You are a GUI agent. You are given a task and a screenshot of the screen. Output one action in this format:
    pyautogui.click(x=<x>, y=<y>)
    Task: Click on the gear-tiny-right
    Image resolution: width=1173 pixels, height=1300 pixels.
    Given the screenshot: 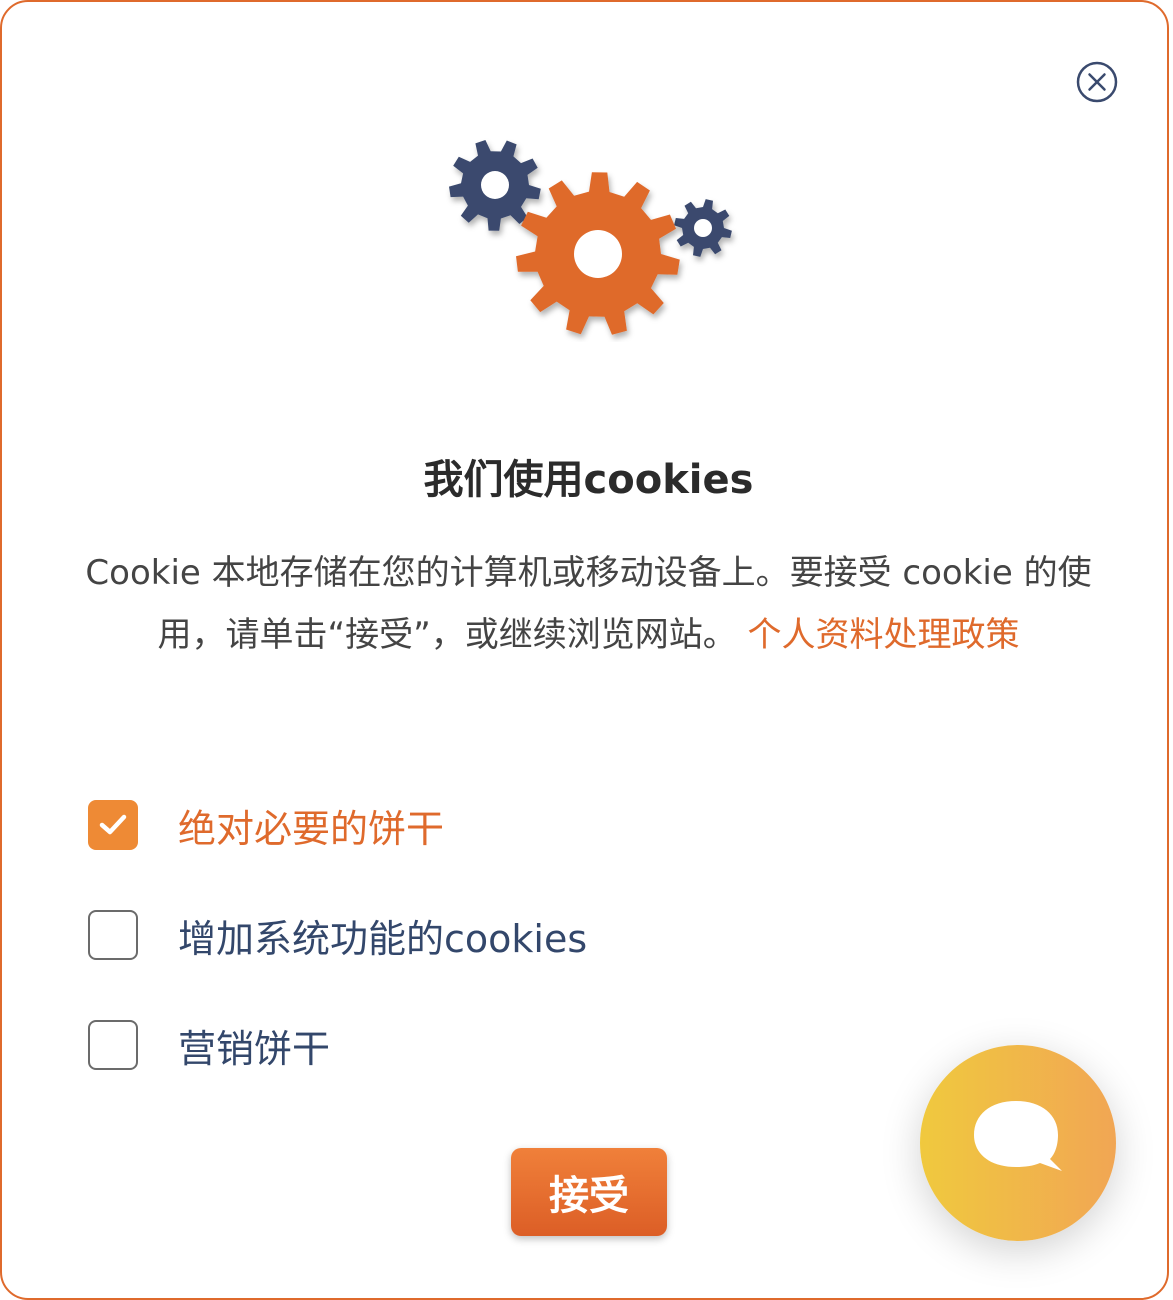 What is the action you would take?
    pyautogui.click(x=703, y=228)
    